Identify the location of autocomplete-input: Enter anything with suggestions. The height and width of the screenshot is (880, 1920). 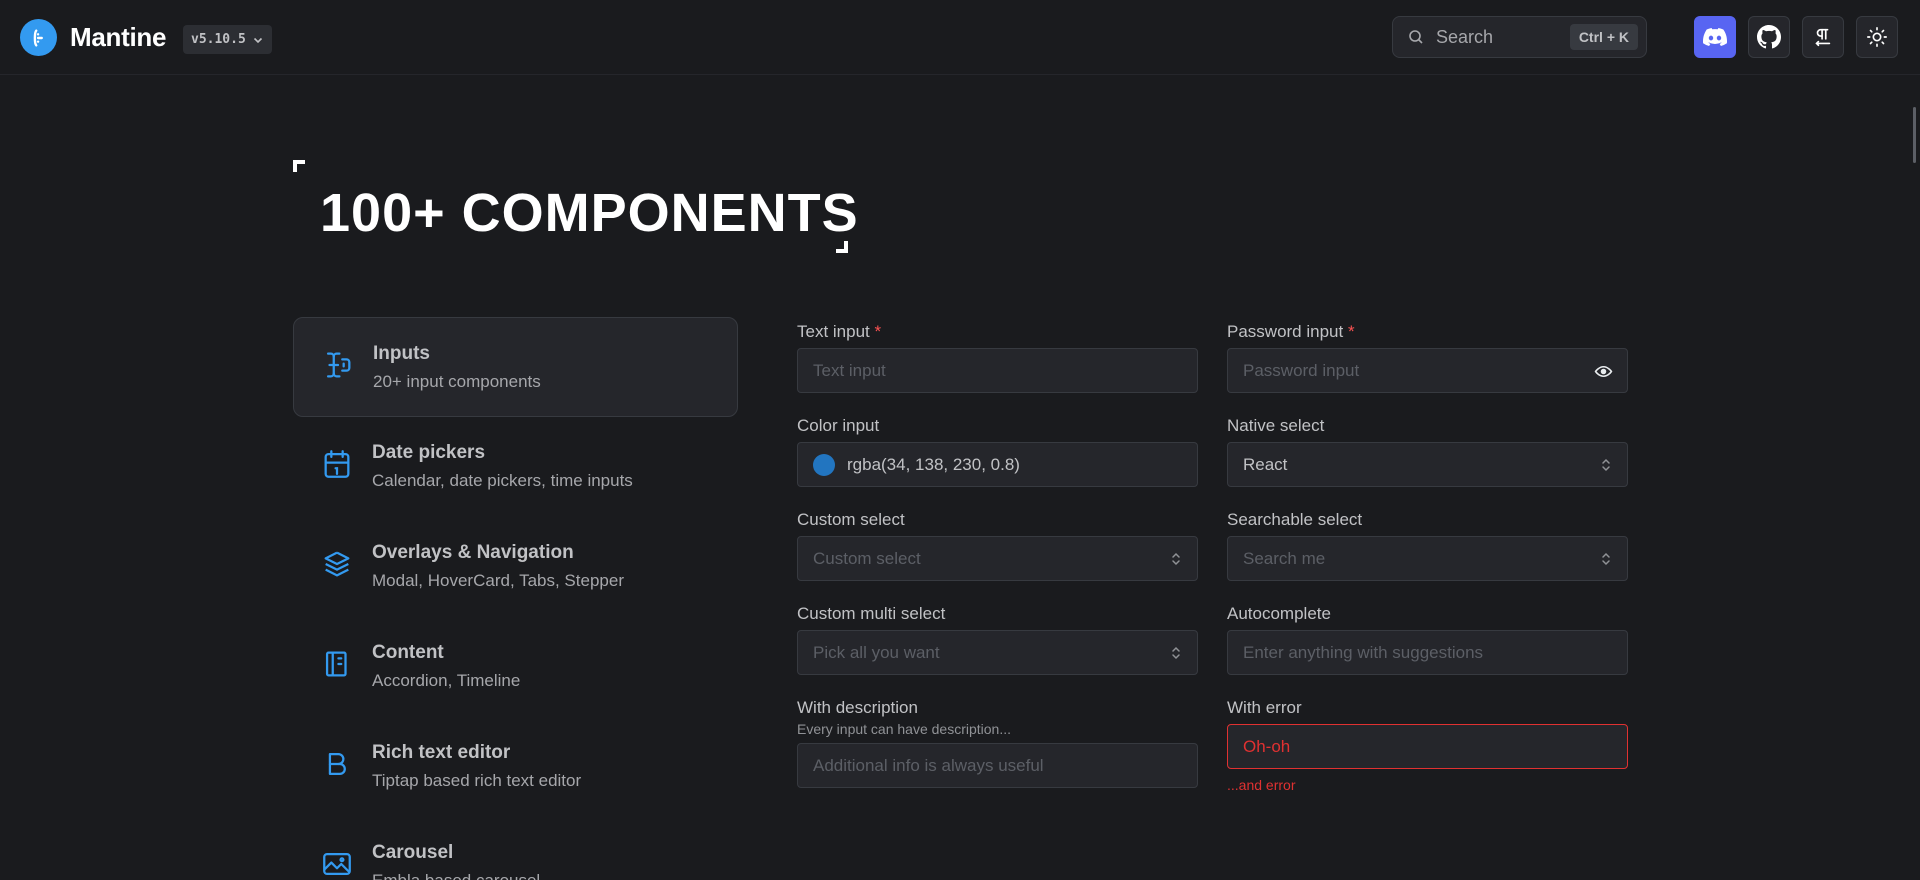
(1427, 652).